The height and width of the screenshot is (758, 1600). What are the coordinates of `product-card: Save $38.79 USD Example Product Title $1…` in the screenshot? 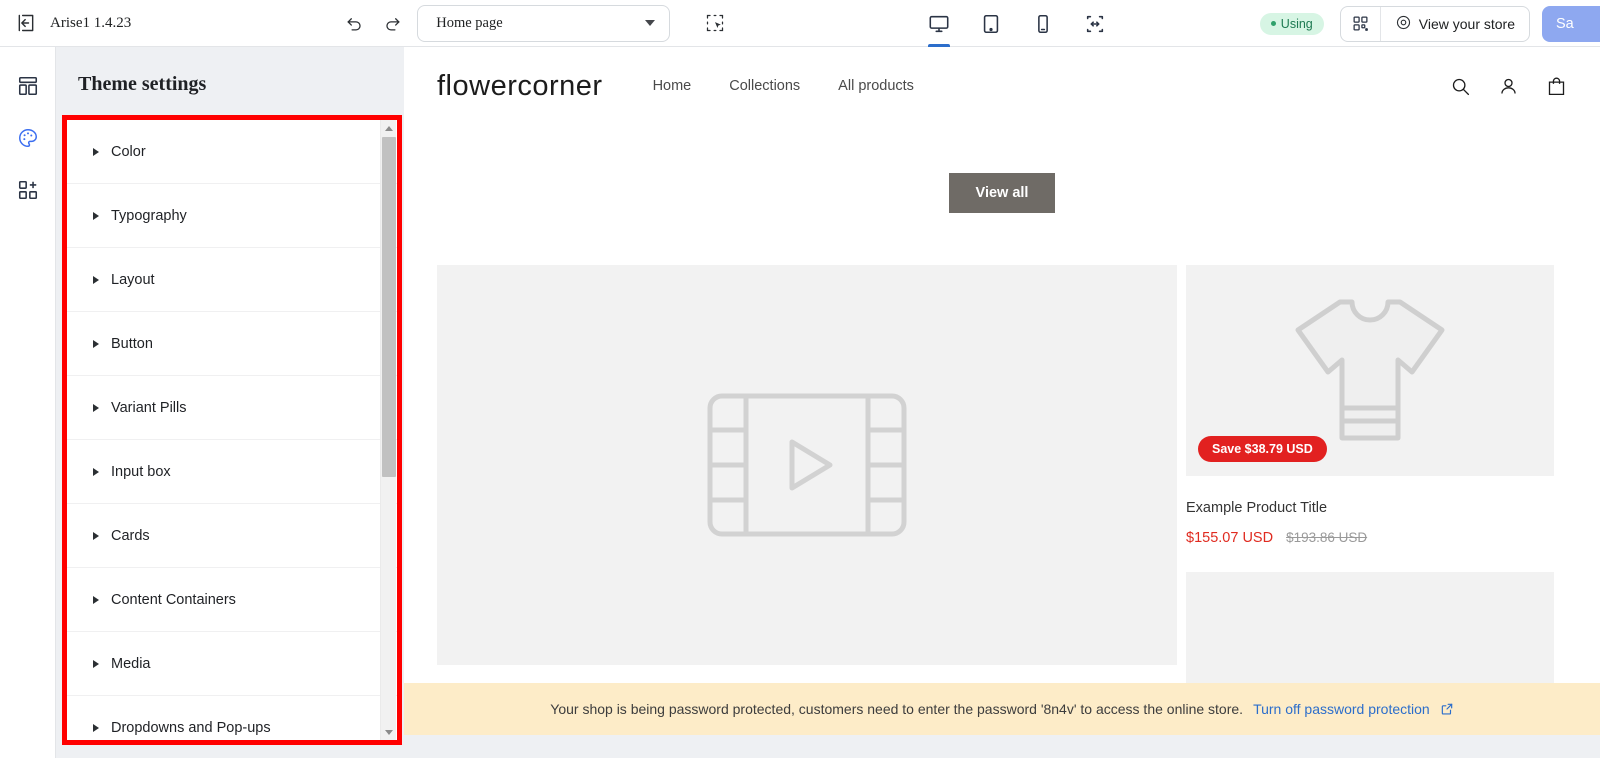 It's located at (1370, 474).